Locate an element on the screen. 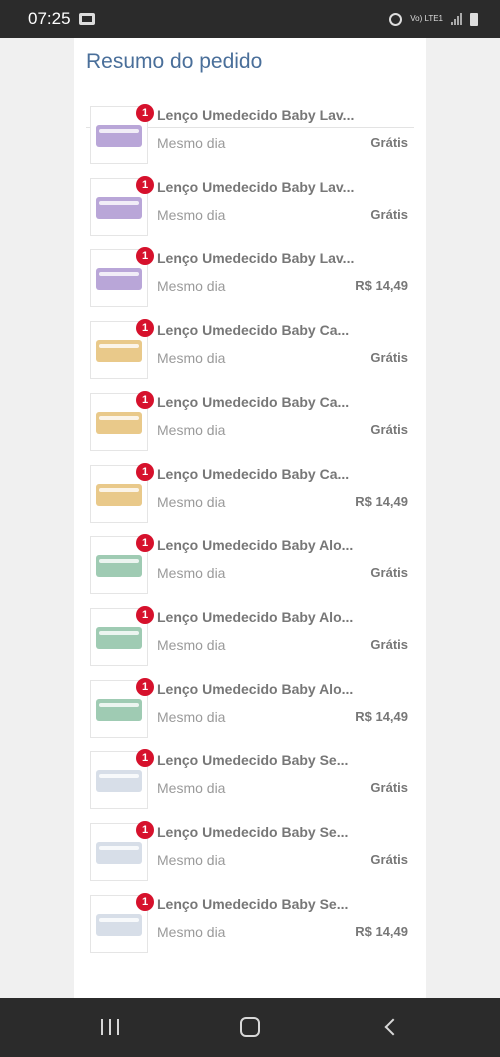 The width and height of the screenshot is (500, 1057). alarm-icon is located at coordinates (396, 19).